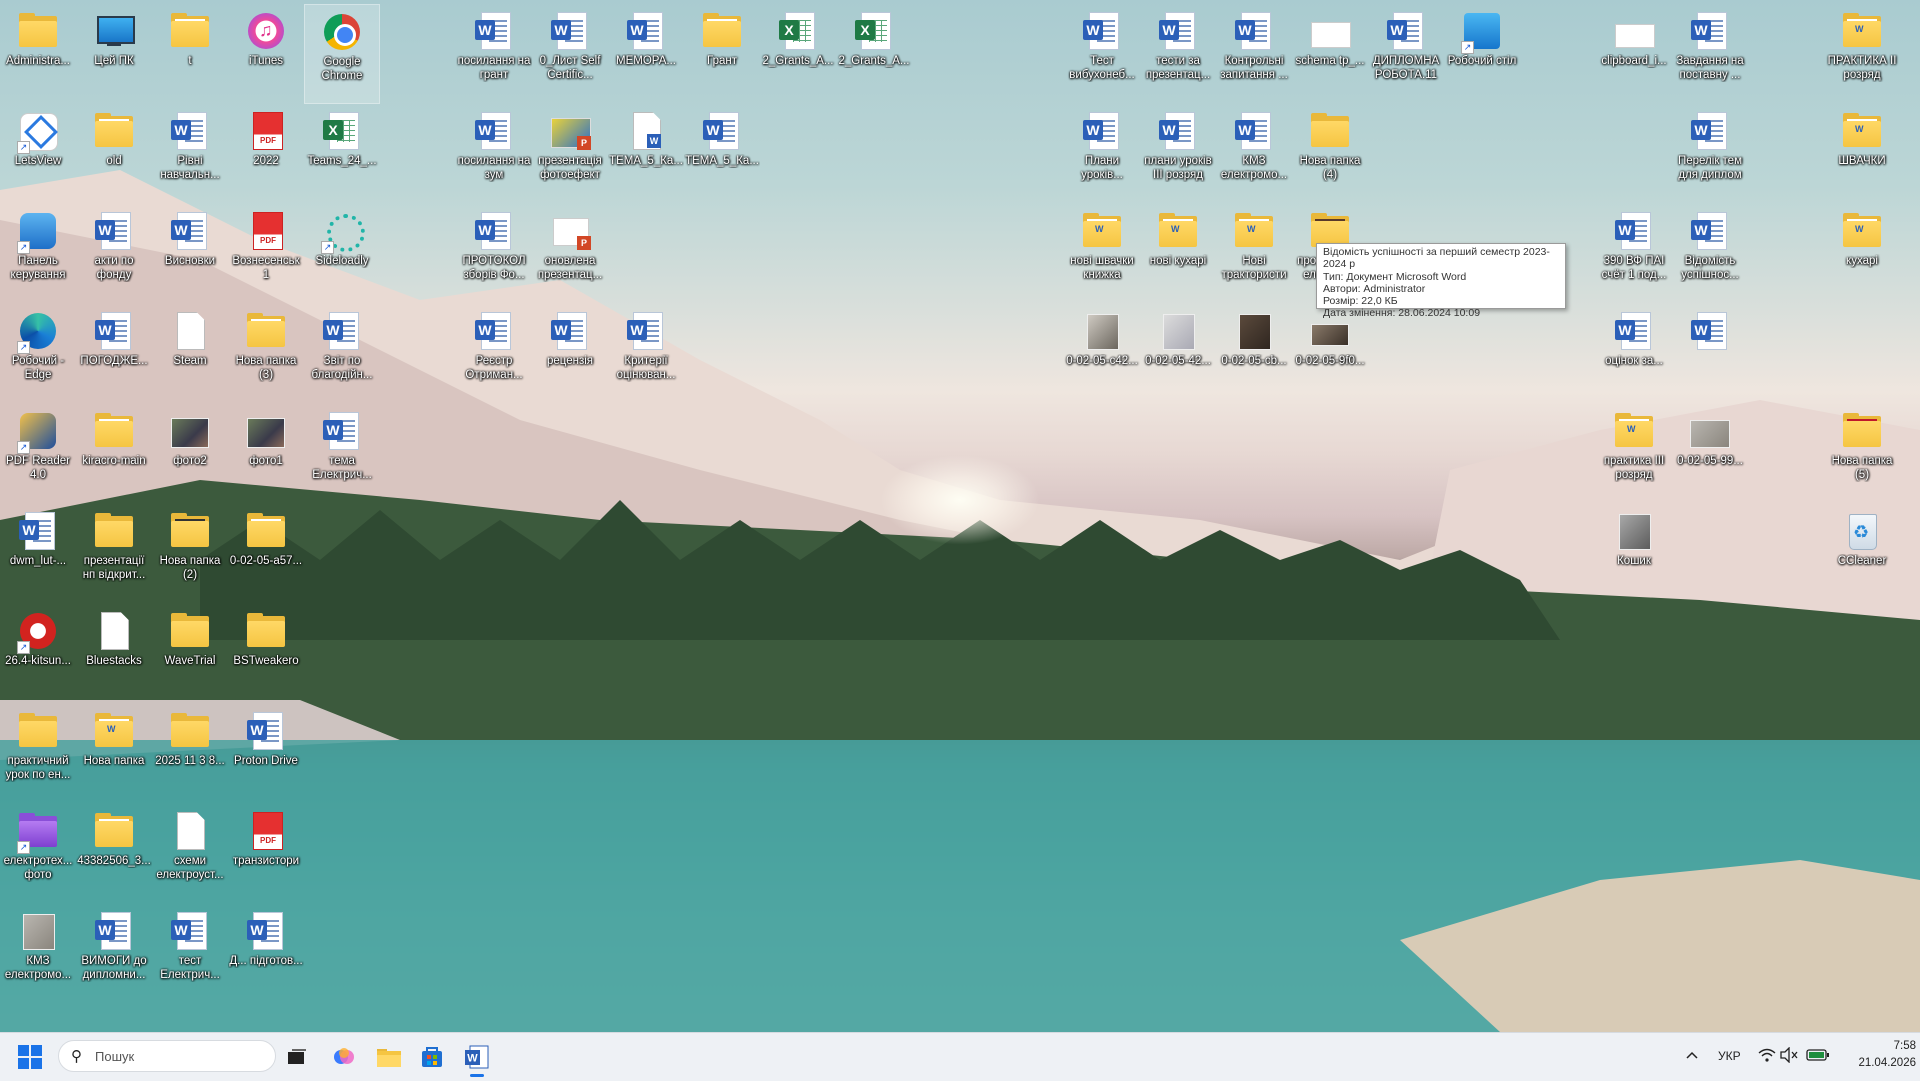 The height and width of the screenshot is (1081, 1920). I want to click on desktop-icon-doc-2025: W Proton Drive, so click(266, 754).